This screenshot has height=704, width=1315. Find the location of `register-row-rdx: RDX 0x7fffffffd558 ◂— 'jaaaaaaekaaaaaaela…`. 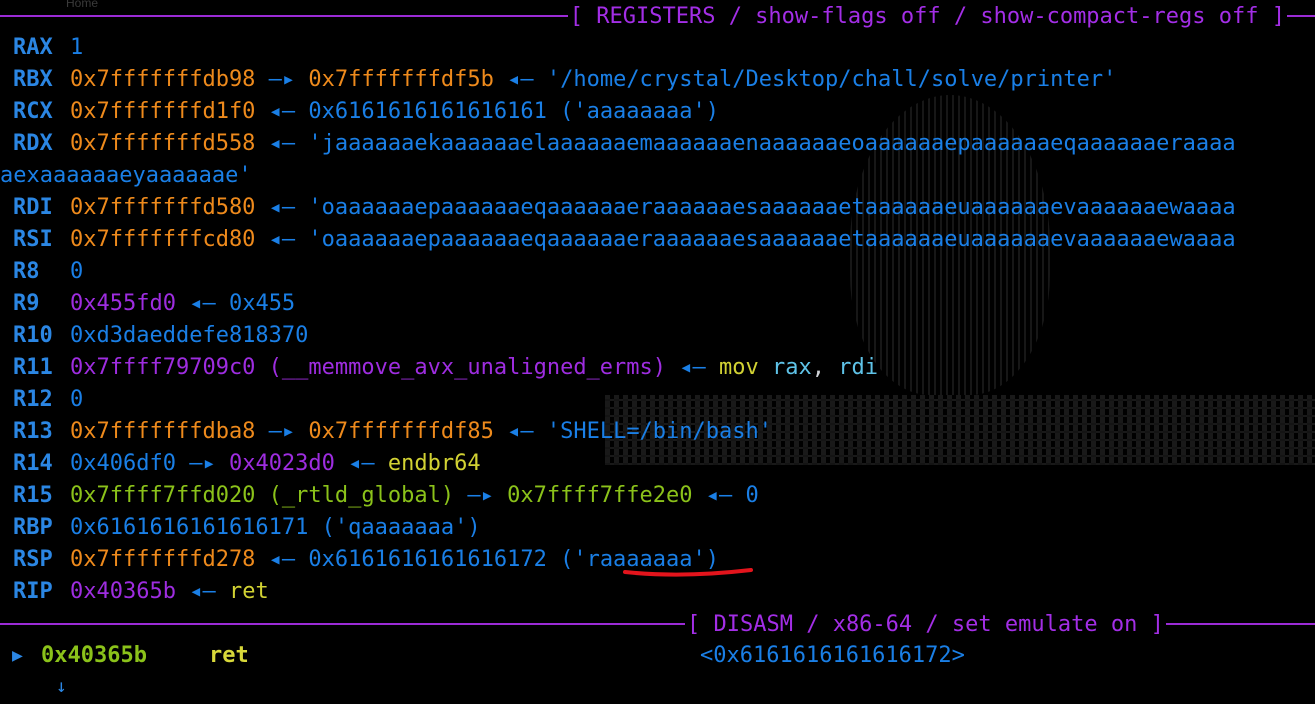

register-row-rdx: RDX 0x7fffffffd558 ◂— 'jaaaaaaekaaaaaaela… is located at coordinates (657, 144).